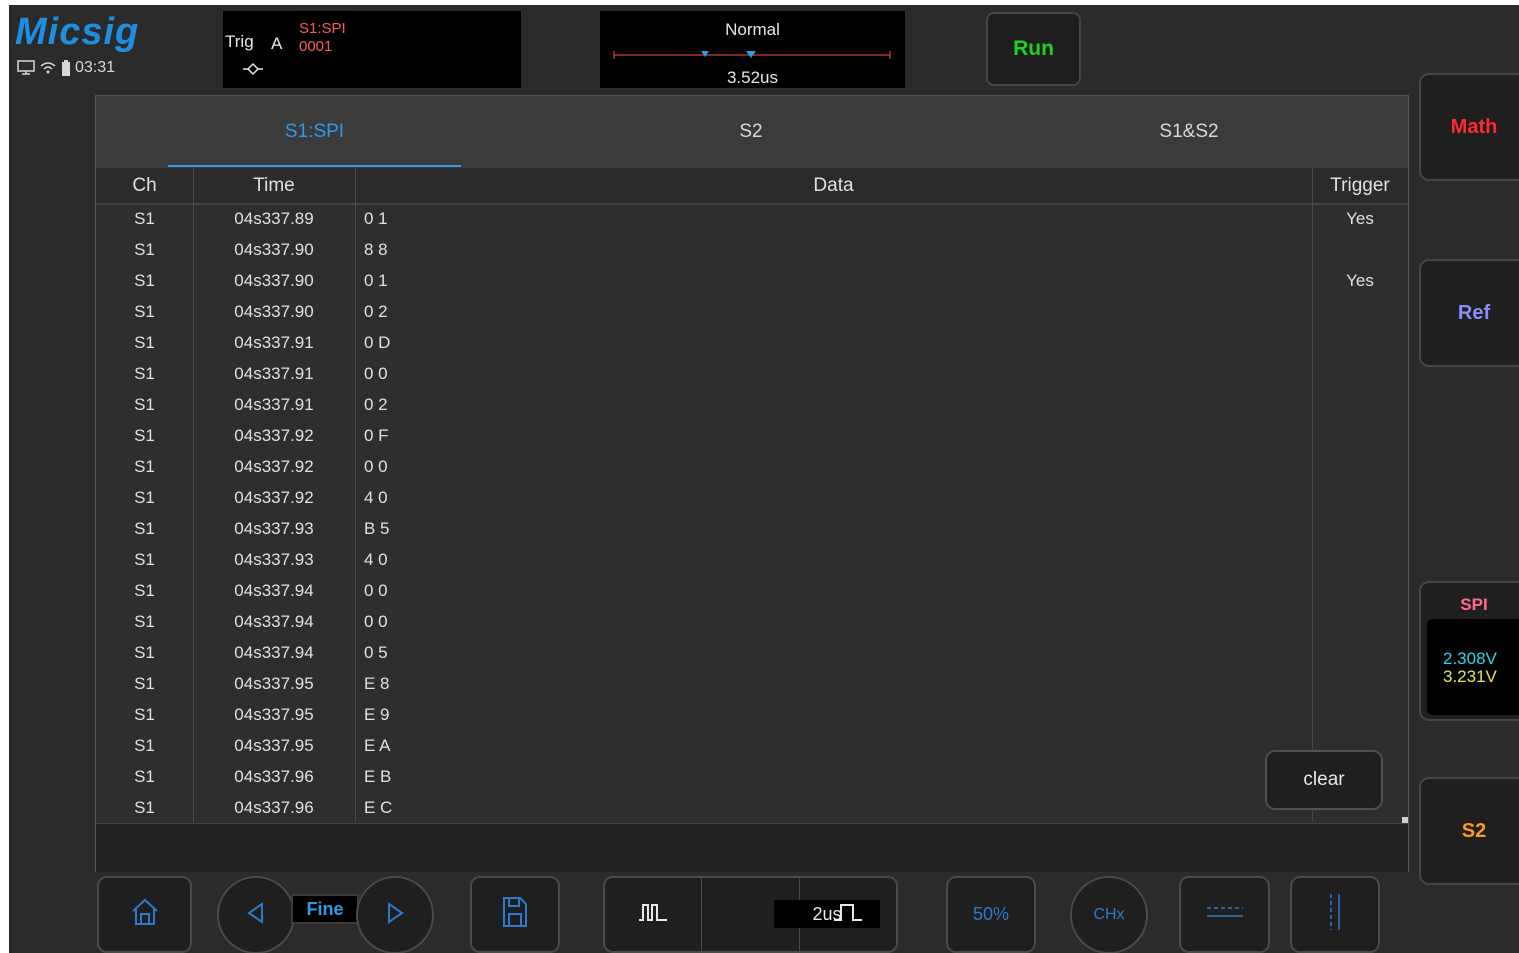 This screenshot has width=1519, height=953. I want to click on run-button: Run, so click(1033, 49).